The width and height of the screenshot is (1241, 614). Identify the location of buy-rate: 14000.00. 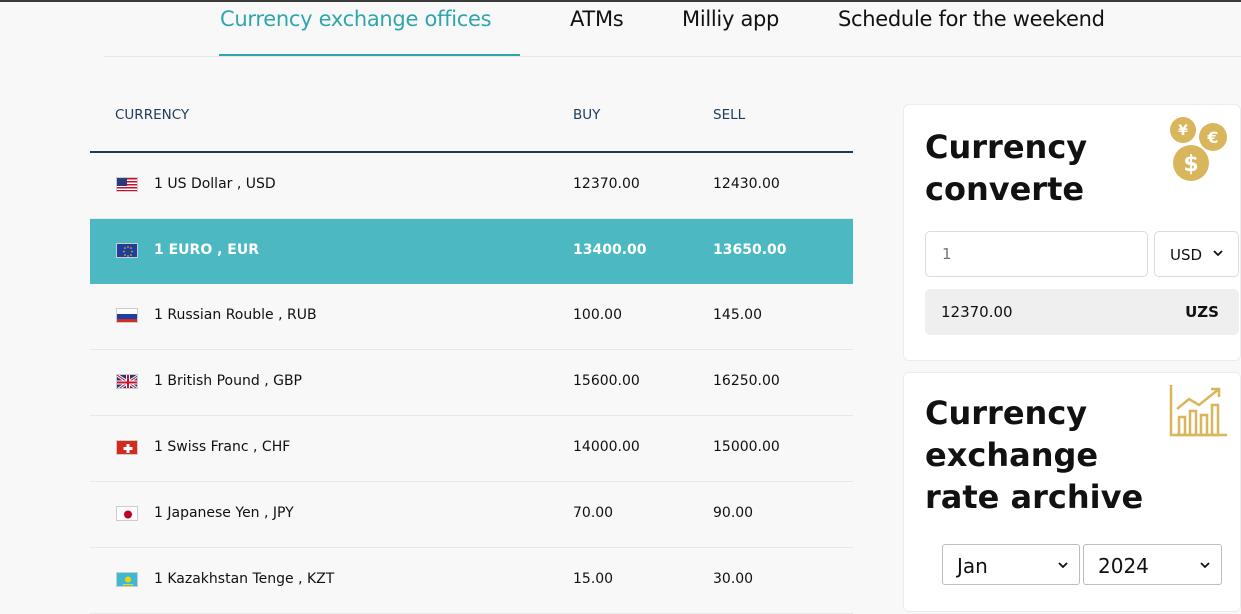
(606, 447).